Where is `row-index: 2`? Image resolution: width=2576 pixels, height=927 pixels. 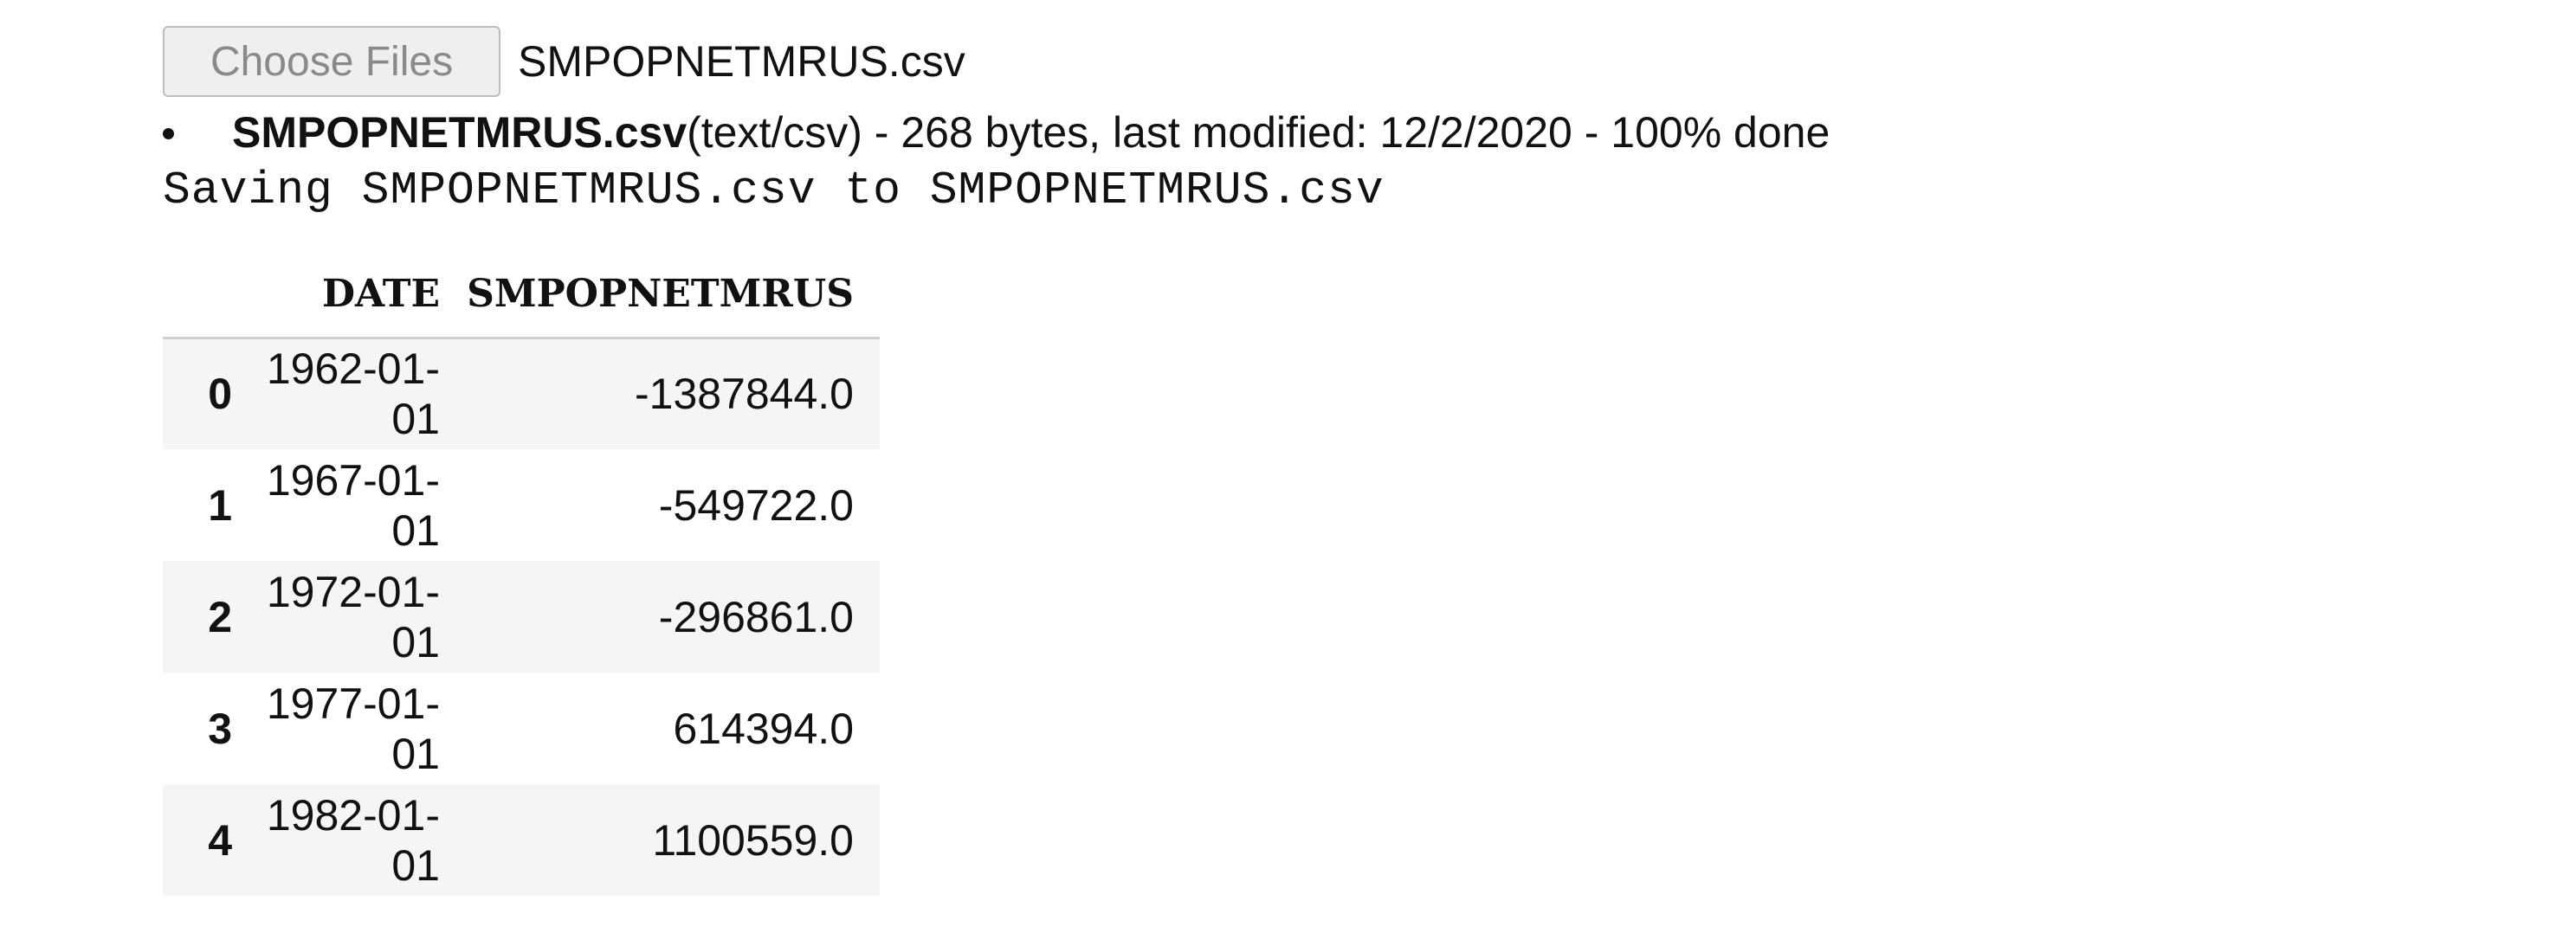
row-index: 2 is located at coordinates (220, 616).